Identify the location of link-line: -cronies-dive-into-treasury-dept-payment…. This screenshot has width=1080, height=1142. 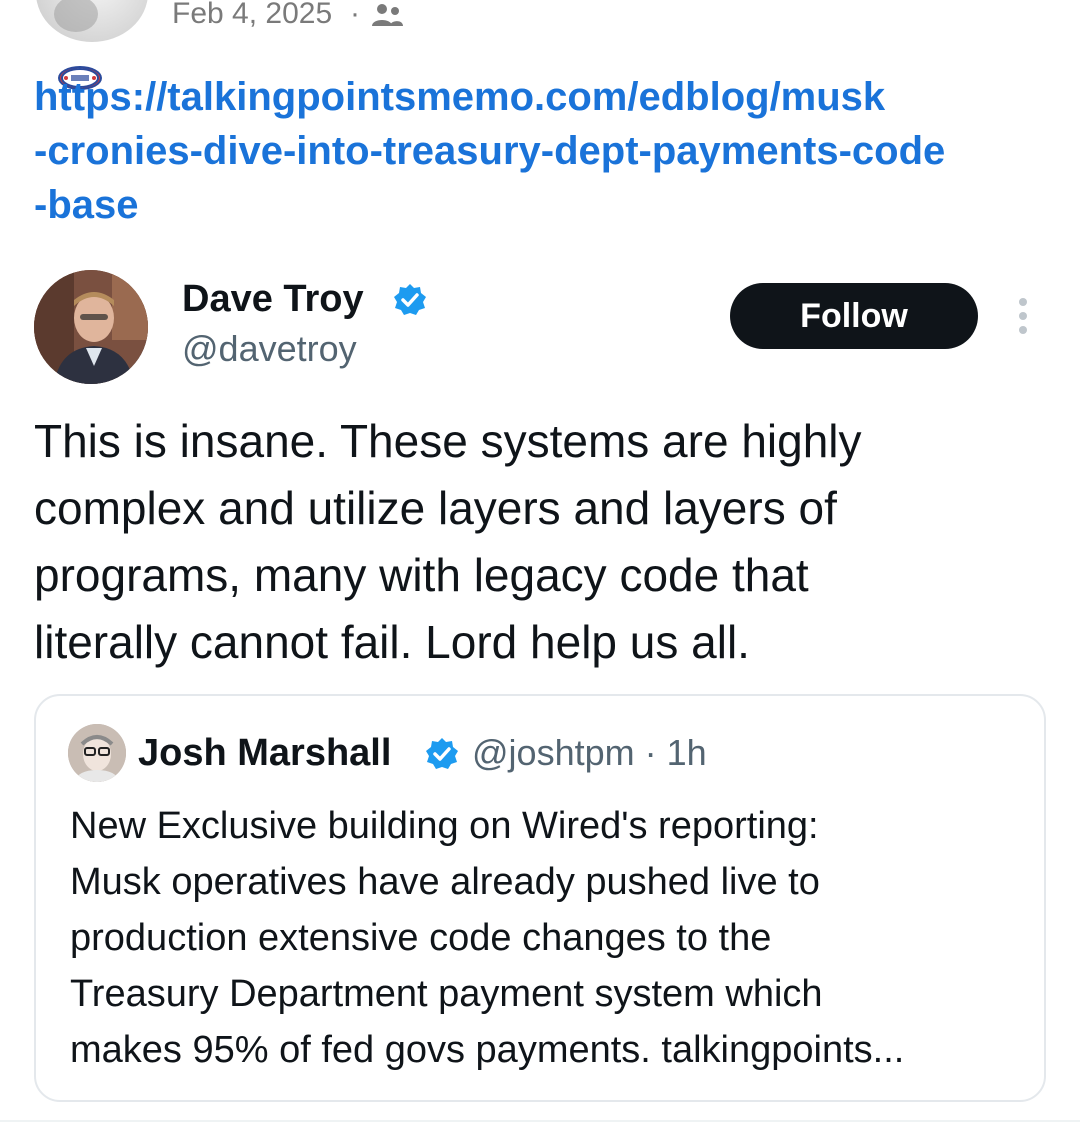
(490, 151).